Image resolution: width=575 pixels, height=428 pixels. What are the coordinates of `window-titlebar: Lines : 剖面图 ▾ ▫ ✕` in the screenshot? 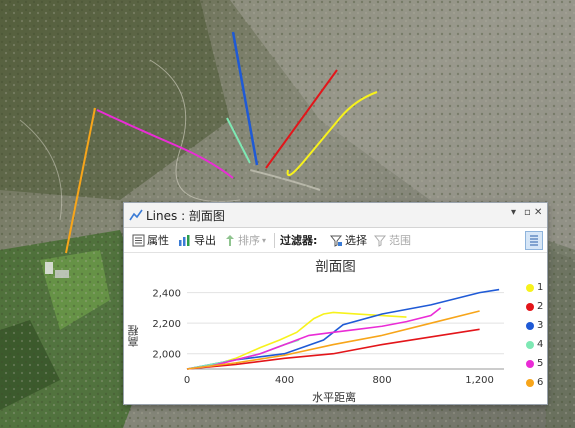 It's located at (335, 215).